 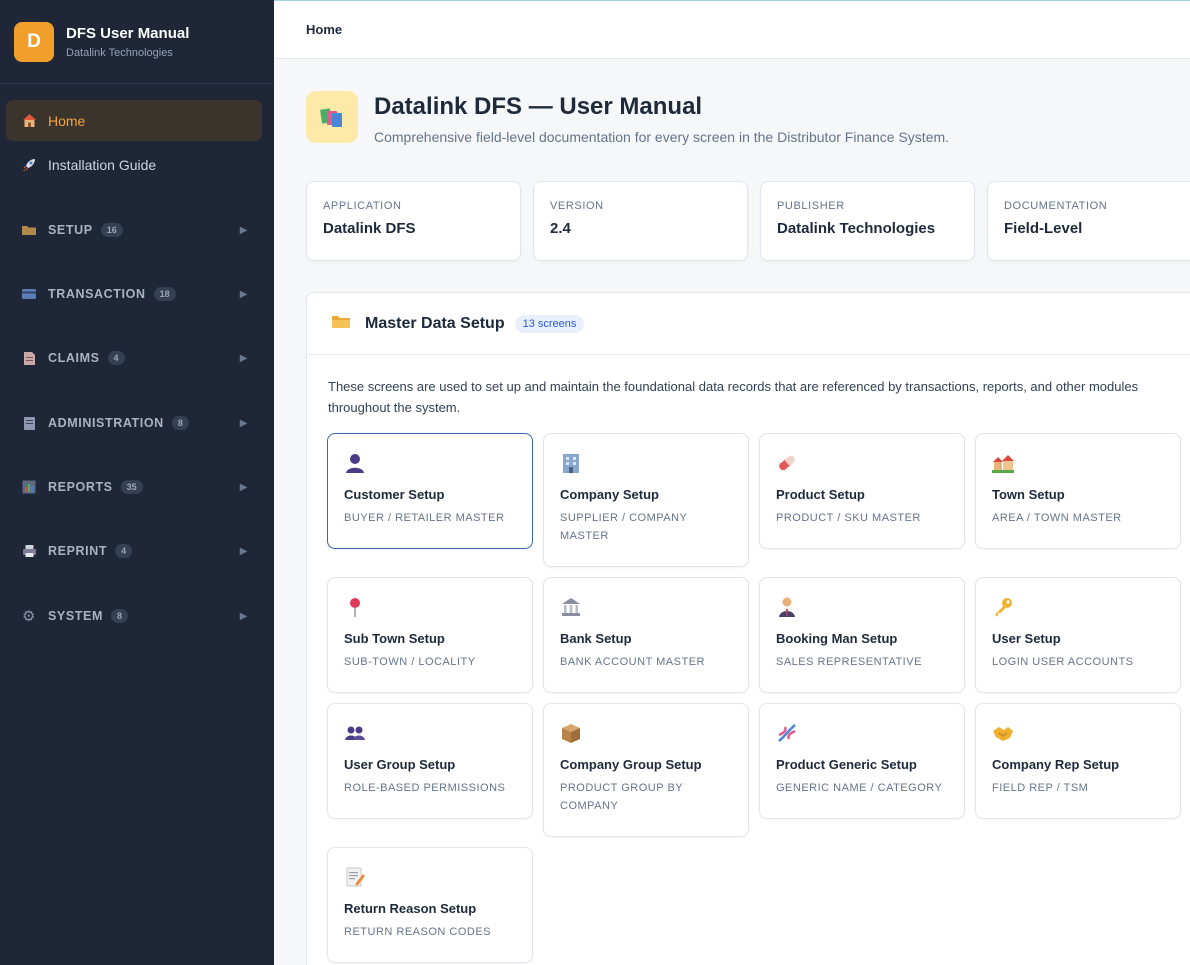 I want to click on section-label: CLAIMS, so click(x=74, y=358).